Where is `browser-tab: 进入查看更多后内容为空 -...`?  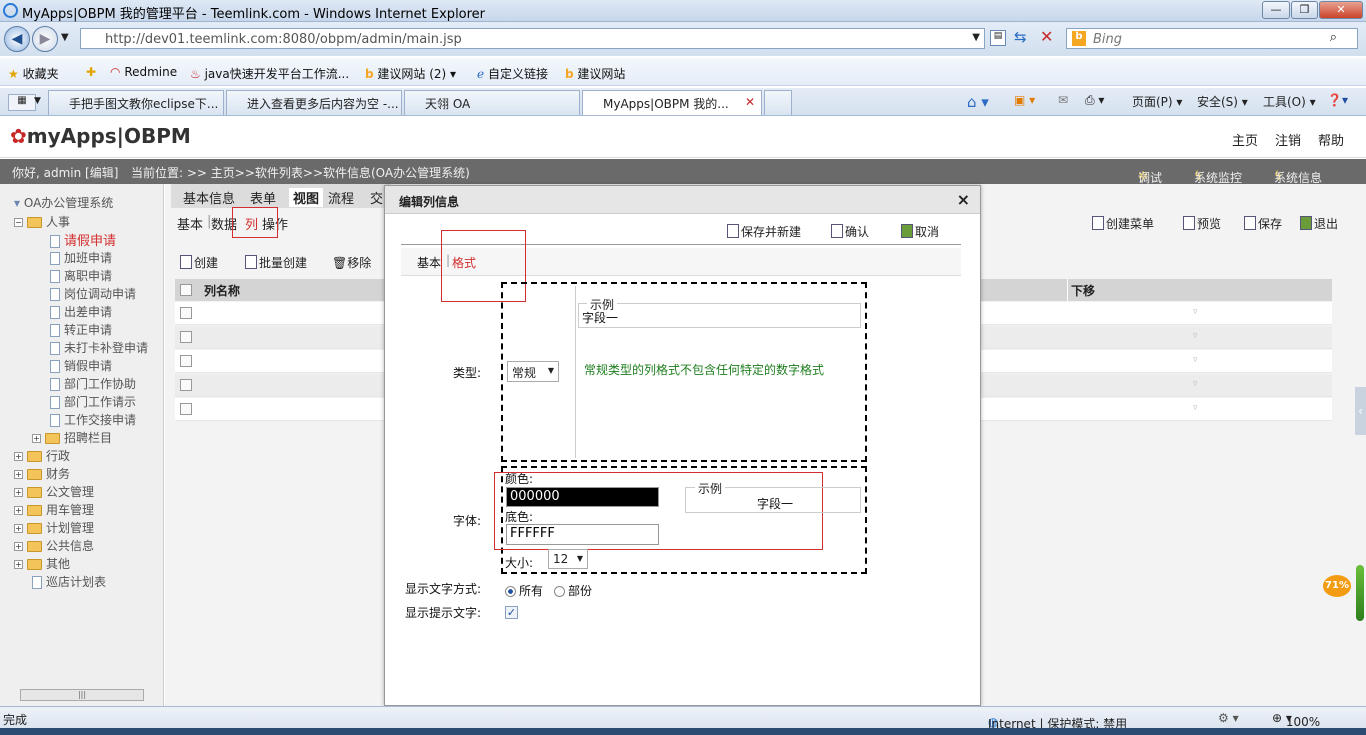
browser-tab: 进入查看更多后内容为空 -... is located at coordinates (314, 102).